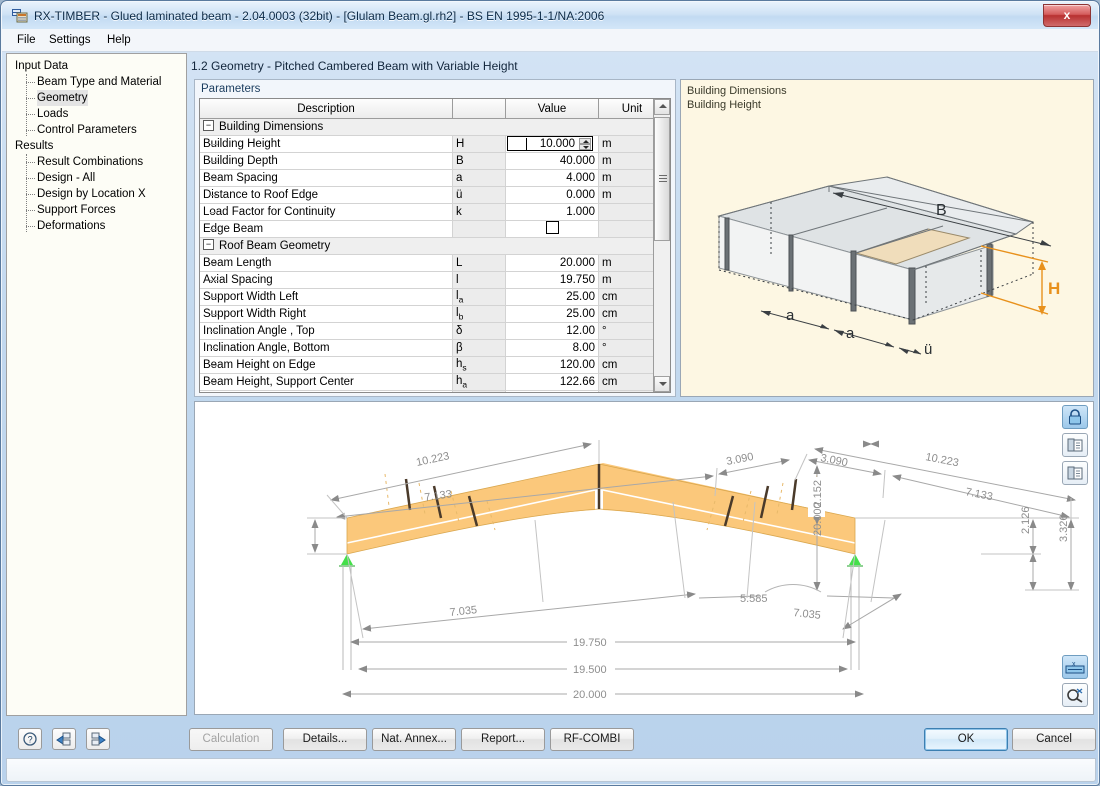 This screenshot has height=786, width=1100. I want to click on column-header-description: Description, so click(326, 109).